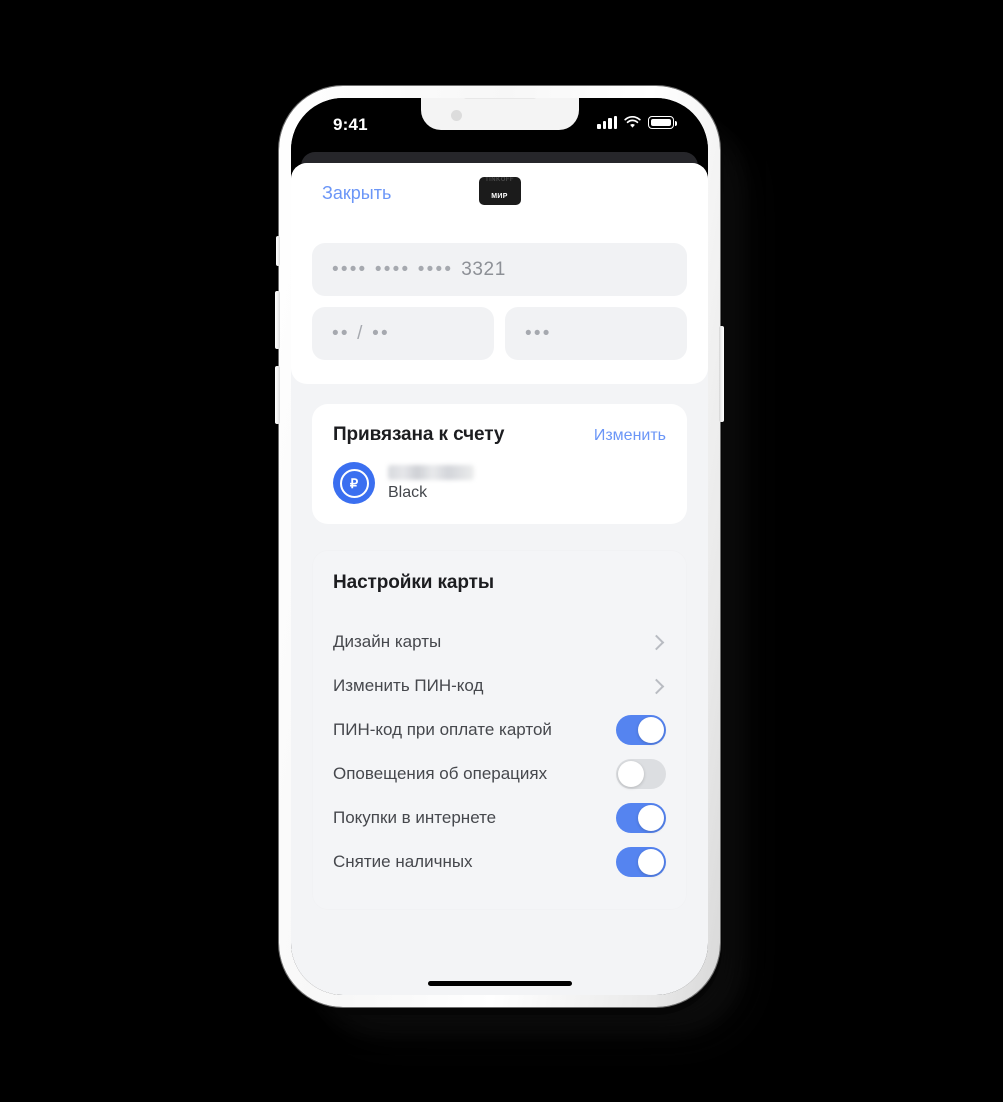  Describe the element at coordinates (499, 191) in the screenshot. I see `mini-card-thumbnail: TINKOFF МИР` at that location.